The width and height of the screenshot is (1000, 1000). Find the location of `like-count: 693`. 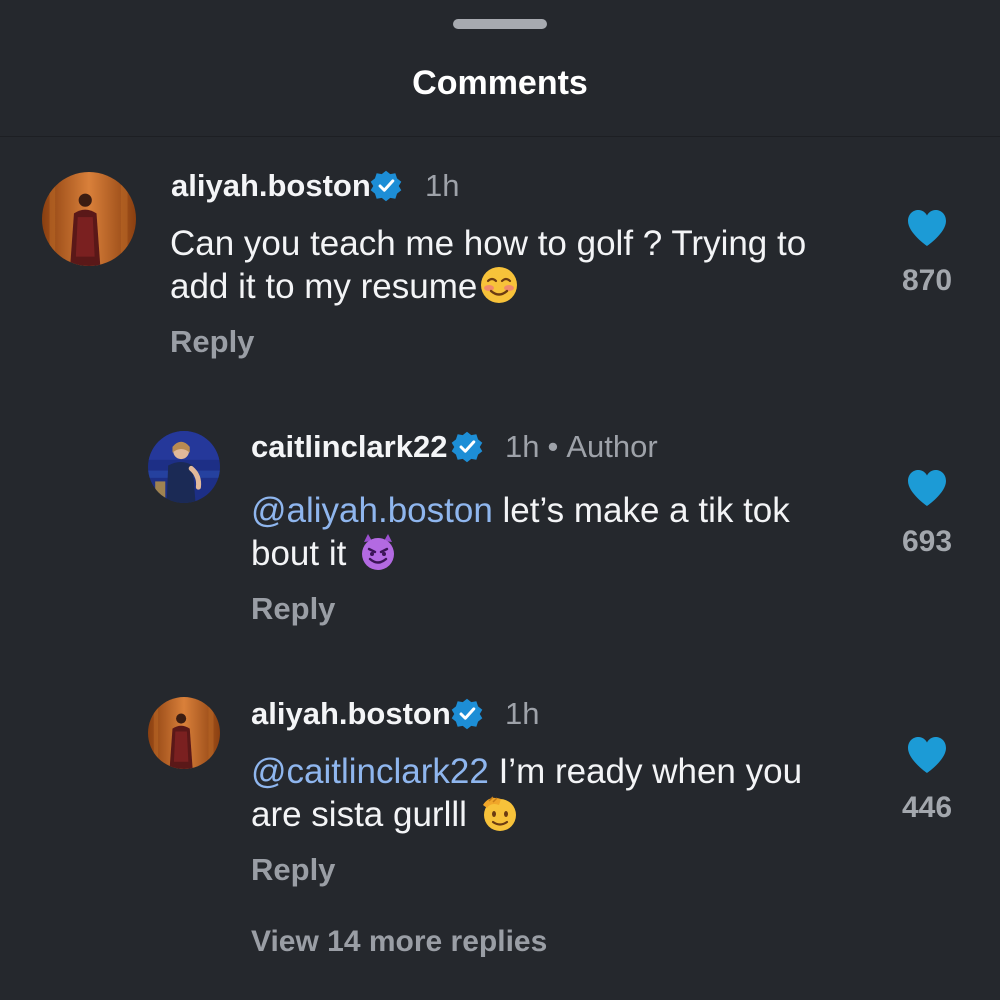

like-count: 693 is located at coordinates (927, 541).